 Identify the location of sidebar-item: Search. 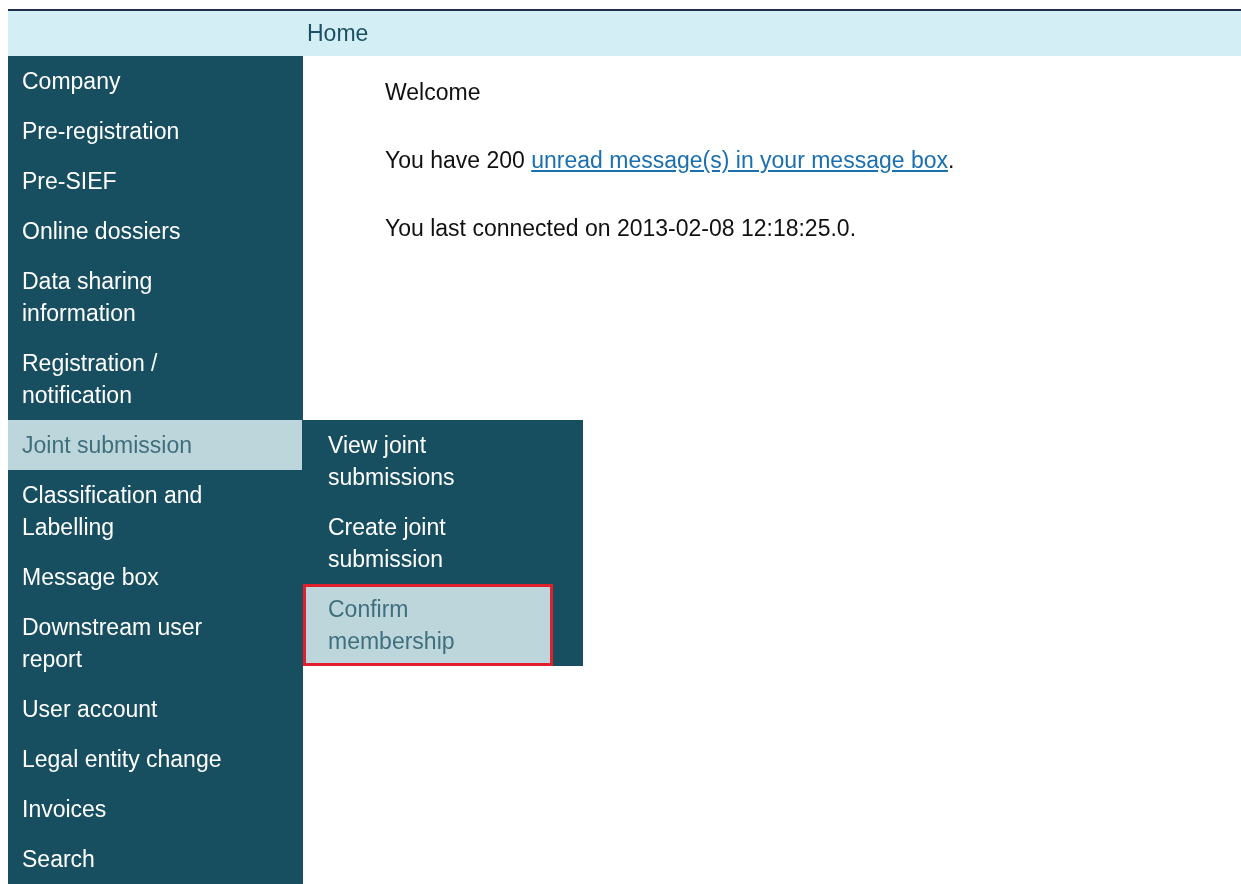
(136, 859).